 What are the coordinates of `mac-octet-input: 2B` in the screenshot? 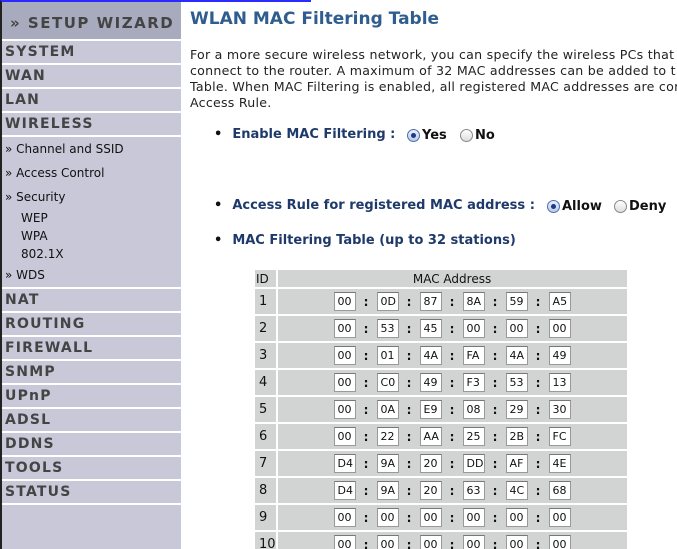 It's located at (516, 436).